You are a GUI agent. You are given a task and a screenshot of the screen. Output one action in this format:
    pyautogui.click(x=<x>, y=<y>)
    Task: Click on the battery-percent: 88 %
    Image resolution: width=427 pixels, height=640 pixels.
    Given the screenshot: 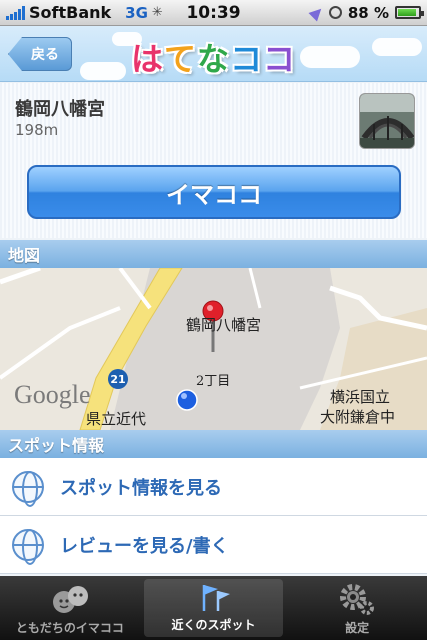 What is the action you would take?
    pyautogui.click(x=368, y=12)
    